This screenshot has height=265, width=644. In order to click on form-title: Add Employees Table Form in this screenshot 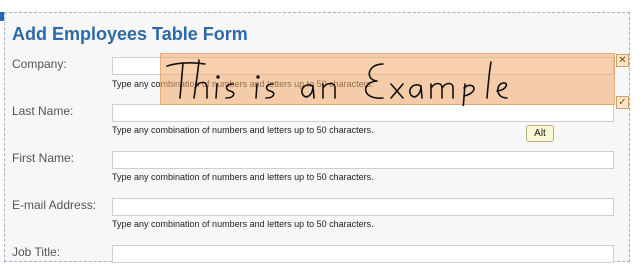, I will do `click(130, 34)`.